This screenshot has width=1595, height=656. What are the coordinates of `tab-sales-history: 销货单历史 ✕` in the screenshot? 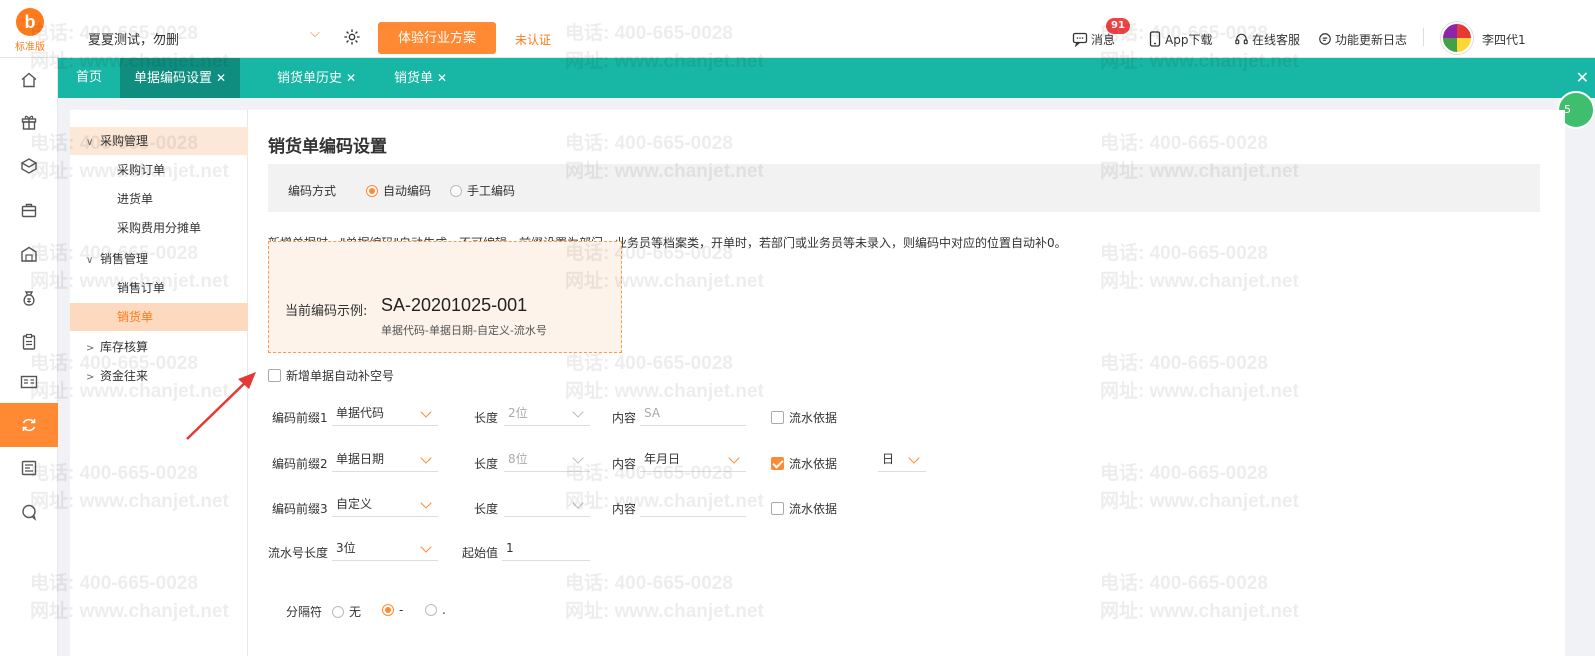 It's located at (316, 78).